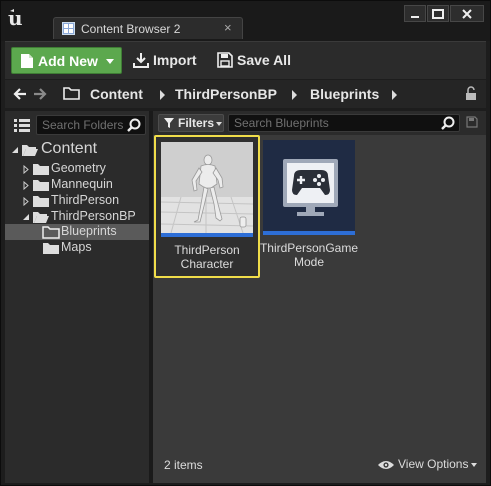 This screenshot has height=486, width=491. I want to click on asset-tile-thirdperson-gamemode: ThirdPersonGame Mode, so click(311, 206).